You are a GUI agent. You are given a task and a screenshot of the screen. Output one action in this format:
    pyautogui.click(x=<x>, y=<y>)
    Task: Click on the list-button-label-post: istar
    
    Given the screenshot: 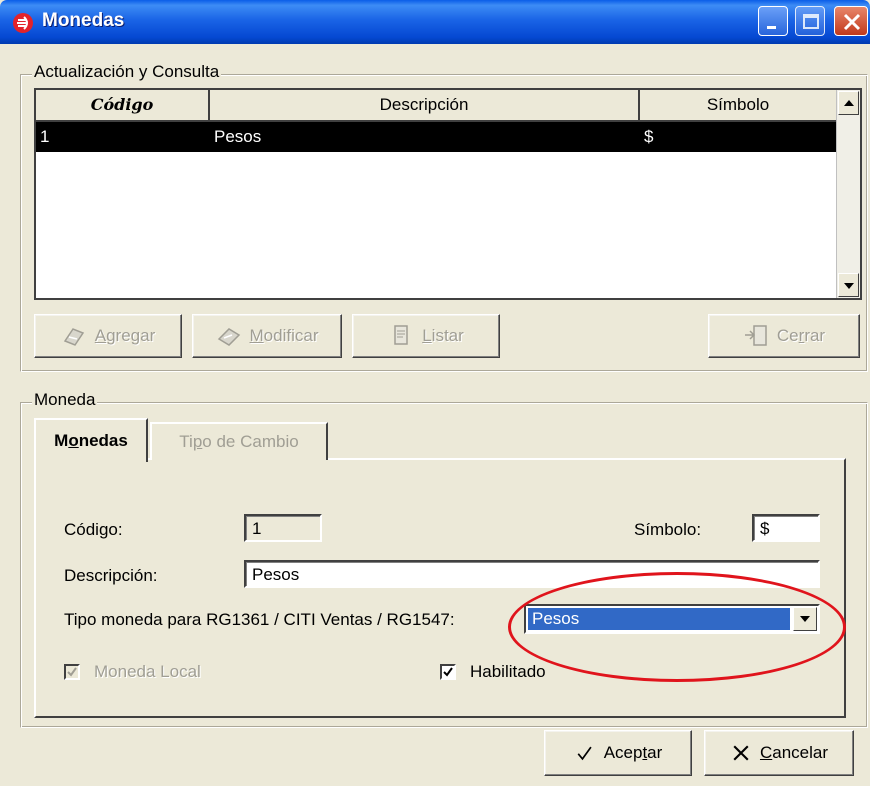 What is the action you would take?
    pyautogui.click(x=447, y=335)
    